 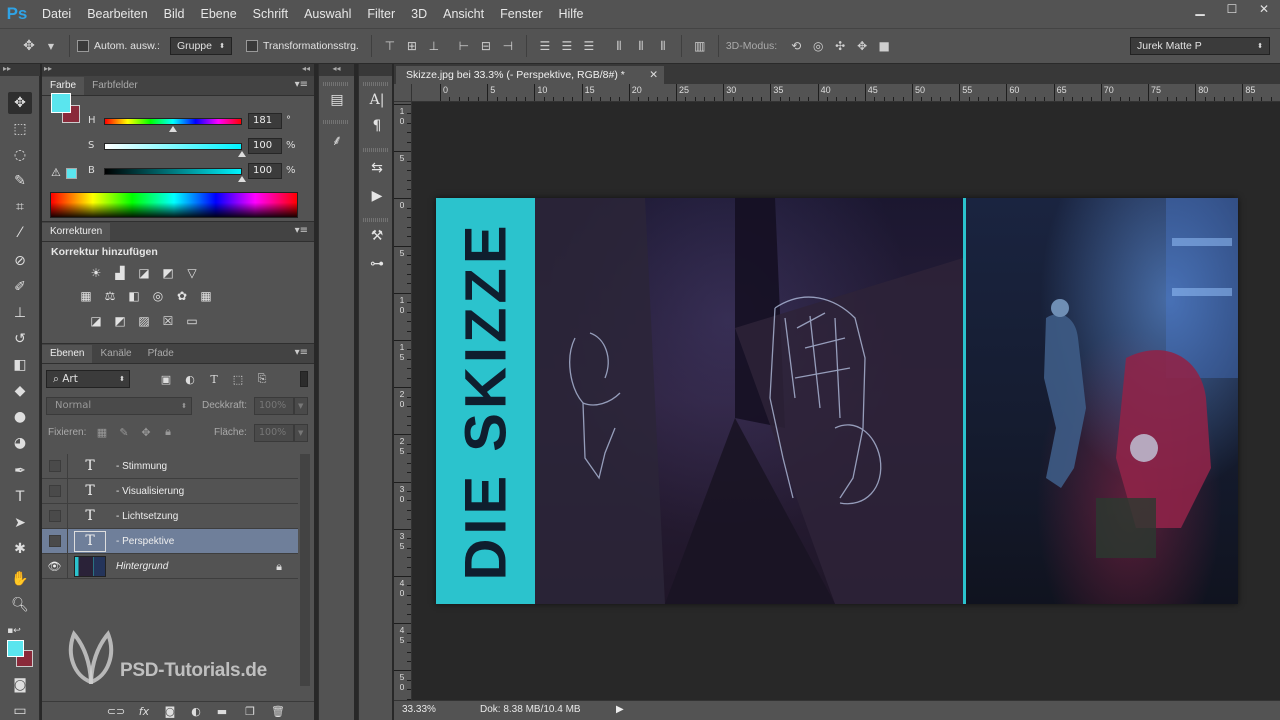 What do you see at coordinates (862, 46) in the screenshot?
I see `3d-slide-icon: ✥` at bounding box center [862, 46].